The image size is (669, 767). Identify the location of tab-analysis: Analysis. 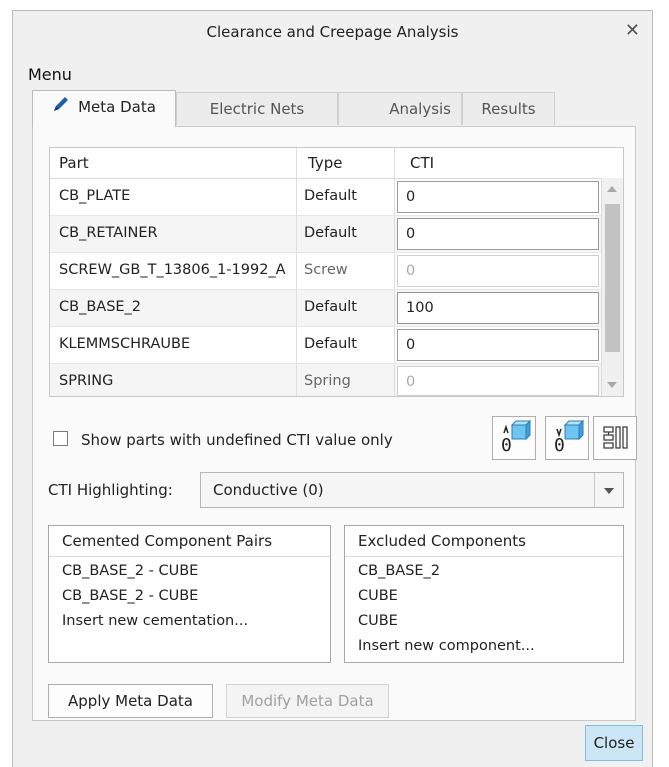
(400, 108).